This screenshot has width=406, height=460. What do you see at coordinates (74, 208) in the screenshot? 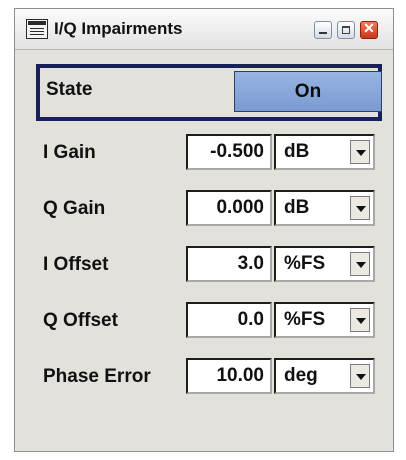
I see `q-gain-label: Q Gain` at bounding box center [74, 208].